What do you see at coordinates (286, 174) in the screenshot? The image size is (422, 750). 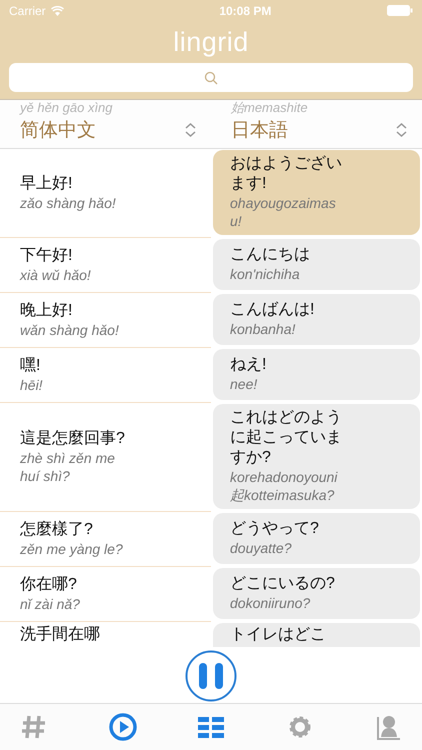 I see `translation-text: おはようございます!` at bounding box center [286, 174].